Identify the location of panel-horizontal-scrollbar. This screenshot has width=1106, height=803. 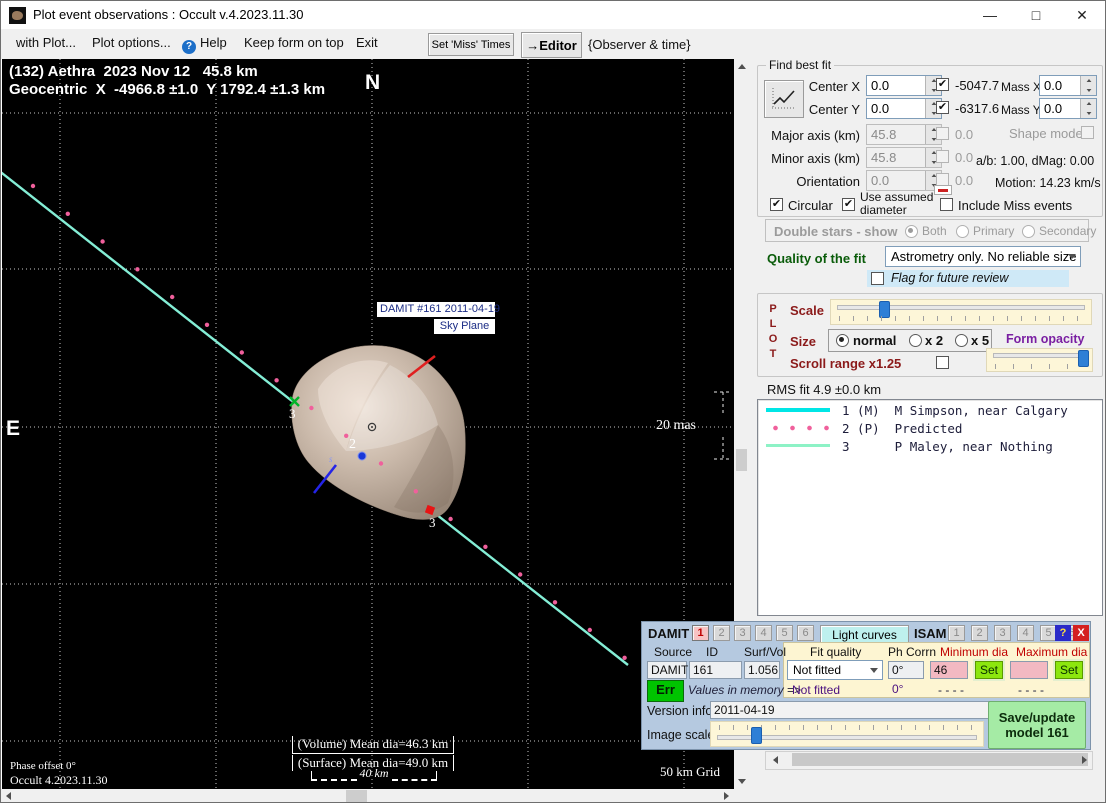
(929, 760).